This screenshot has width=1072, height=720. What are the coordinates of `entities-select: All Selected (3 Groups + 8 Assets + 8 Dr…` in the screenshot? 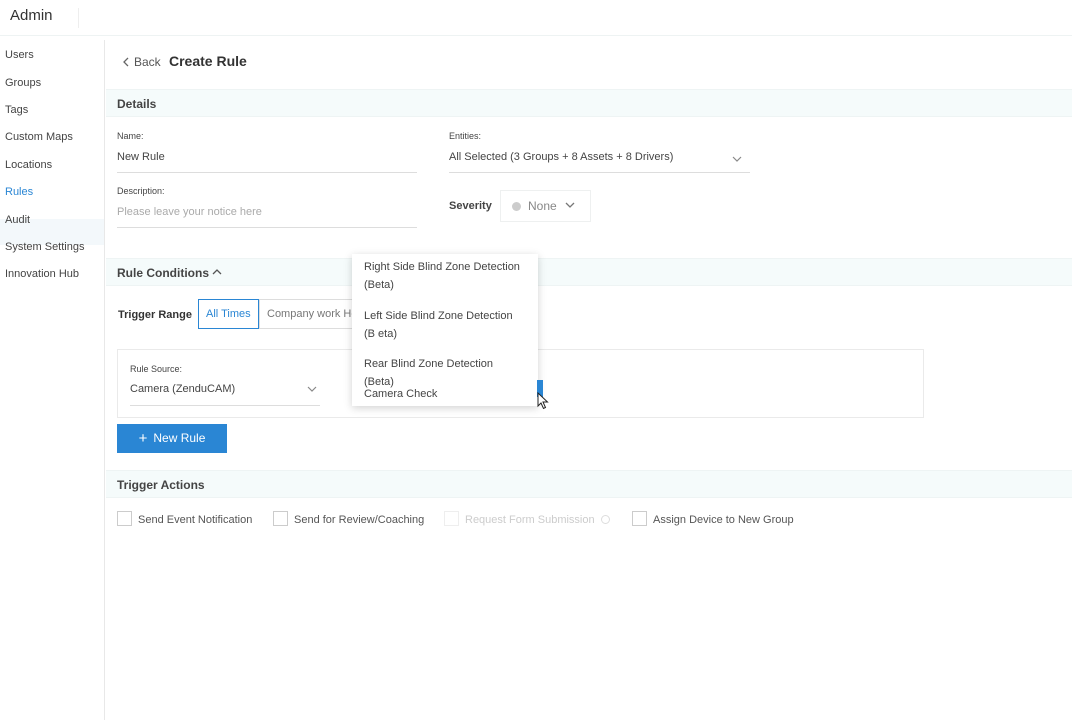 It's located at (561, 157).